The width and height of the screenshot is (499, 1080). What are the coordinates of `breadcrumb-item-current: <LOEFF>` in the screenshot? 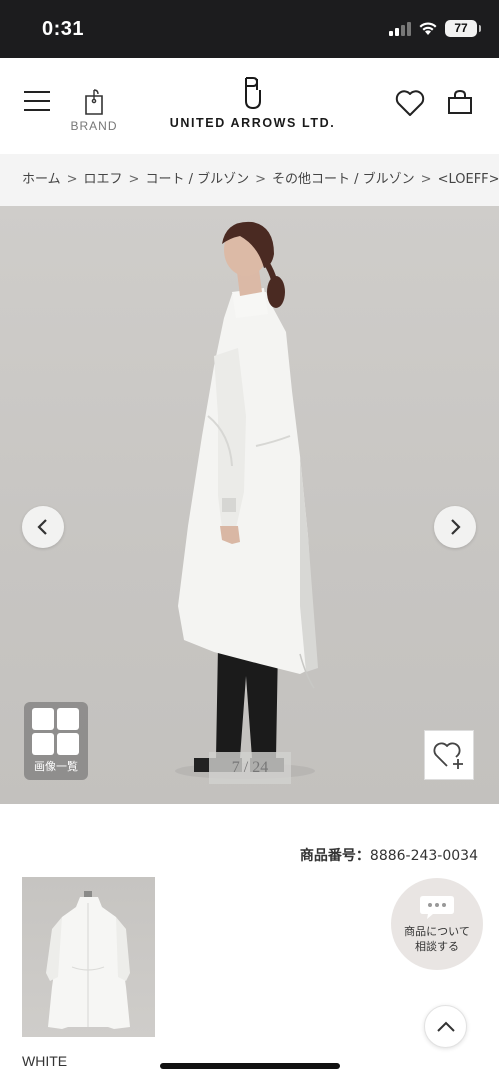 It's located at (468, 179).